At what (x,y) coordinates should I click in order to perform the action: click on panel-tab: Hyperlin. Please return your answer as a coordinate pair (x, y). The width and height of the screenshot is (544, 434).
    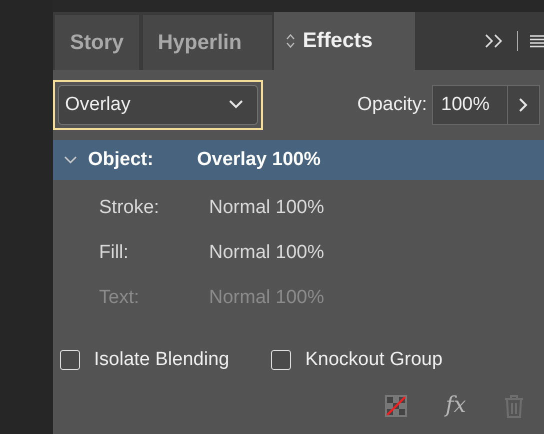
    Looking at the image, I should click on (207, 42).